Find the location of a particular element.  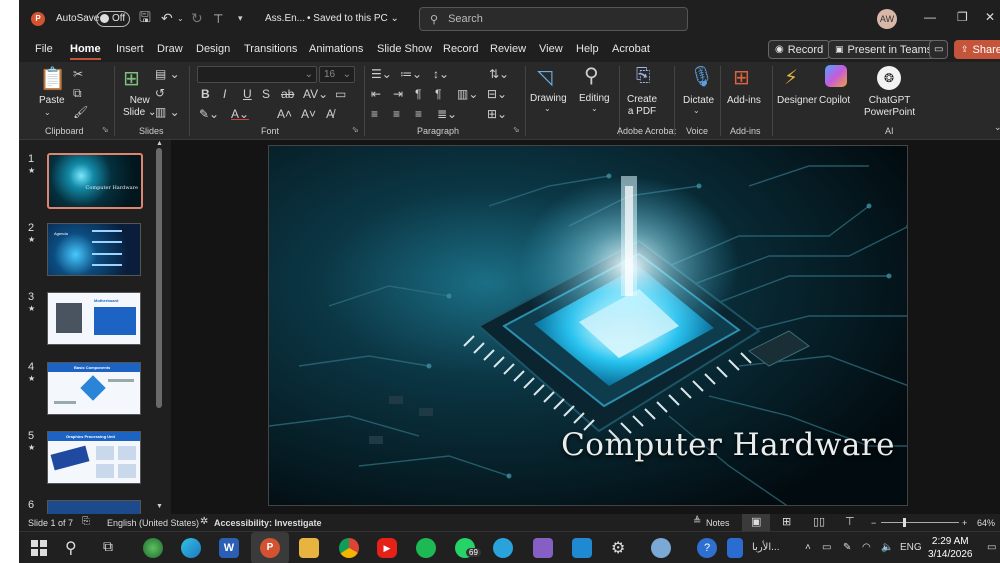

rtl-icon: ¶ is located at coordinates (418, 94).